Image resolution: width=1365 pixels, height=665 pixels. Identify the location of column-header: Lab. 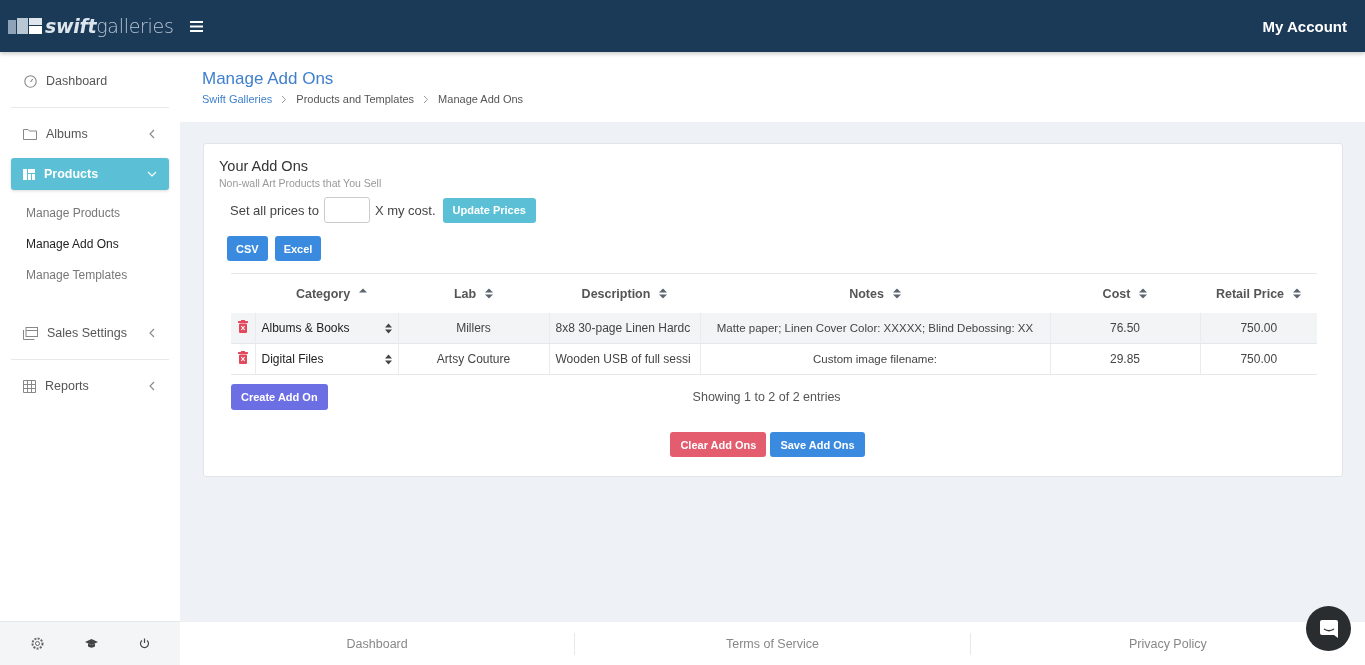
(465, 293).